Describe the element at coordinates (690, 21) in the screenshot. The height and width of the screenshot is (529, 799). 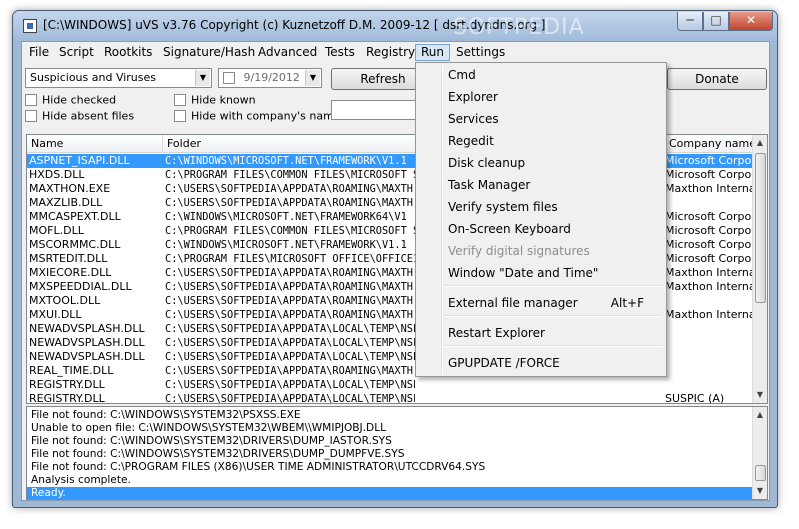
I see `minimize-button: ─` at that location.